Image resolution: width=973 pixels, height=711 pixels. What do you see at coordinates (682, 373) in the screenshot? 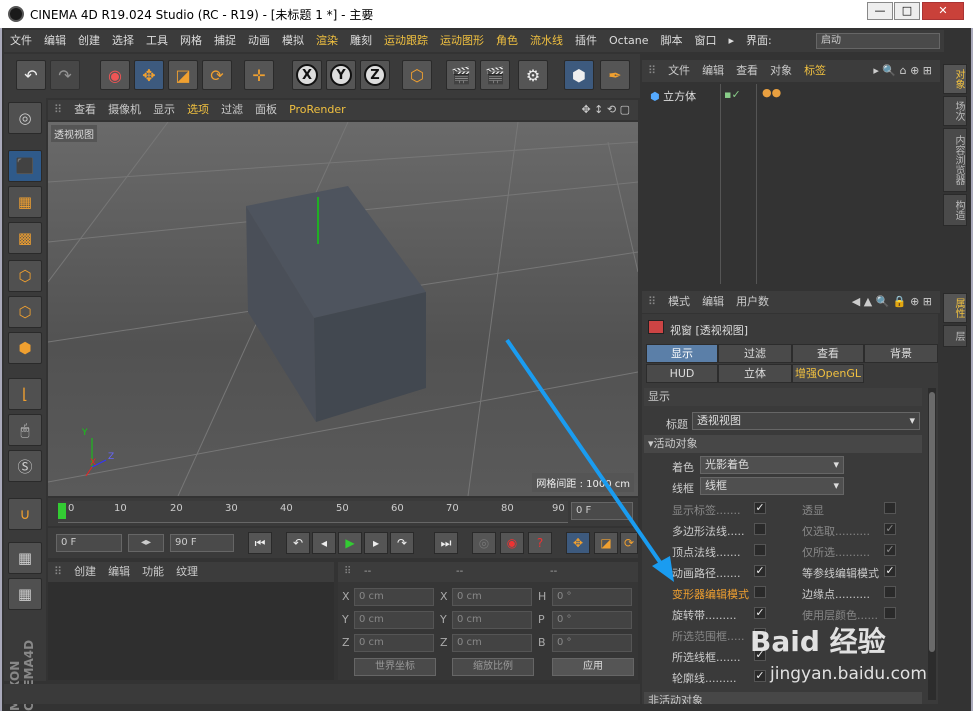
I see `tab-hud: HUD` at bounding box center [682, 373].